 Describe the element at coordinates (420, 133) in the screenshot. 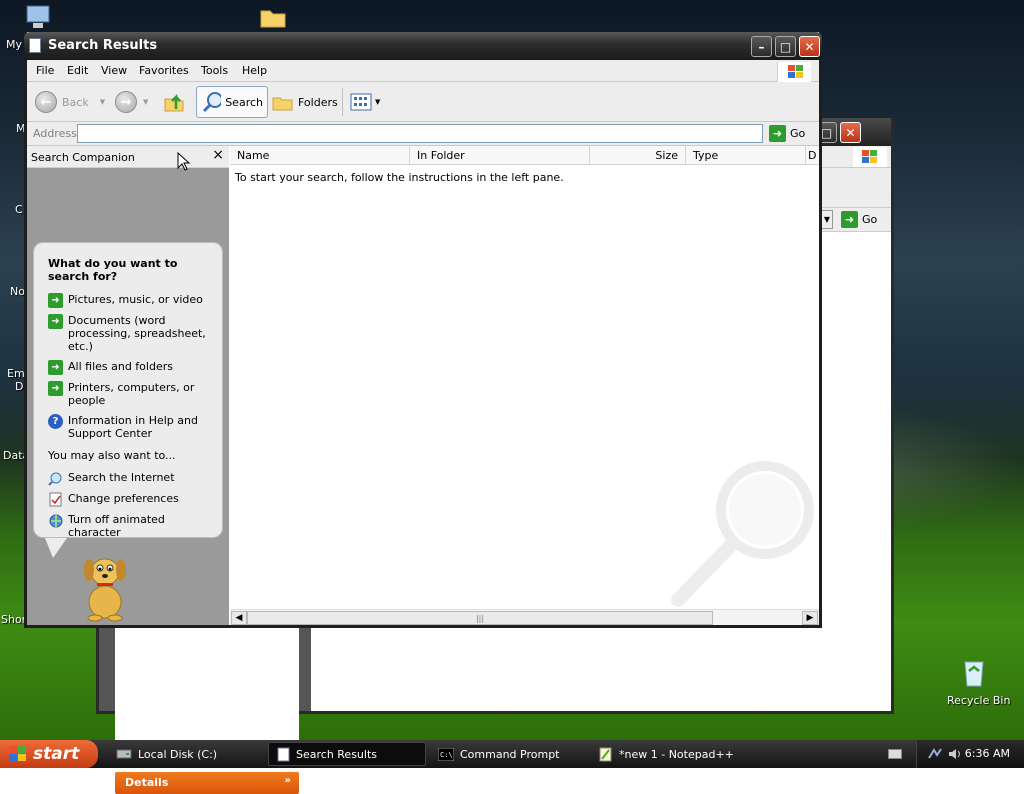

I see `address-input` at that location.